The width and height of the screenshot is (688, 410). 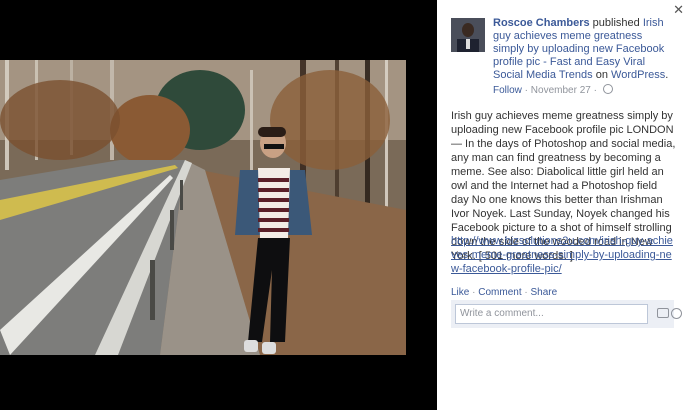 I want to click on globe-icon, so click(x=607, y=89).